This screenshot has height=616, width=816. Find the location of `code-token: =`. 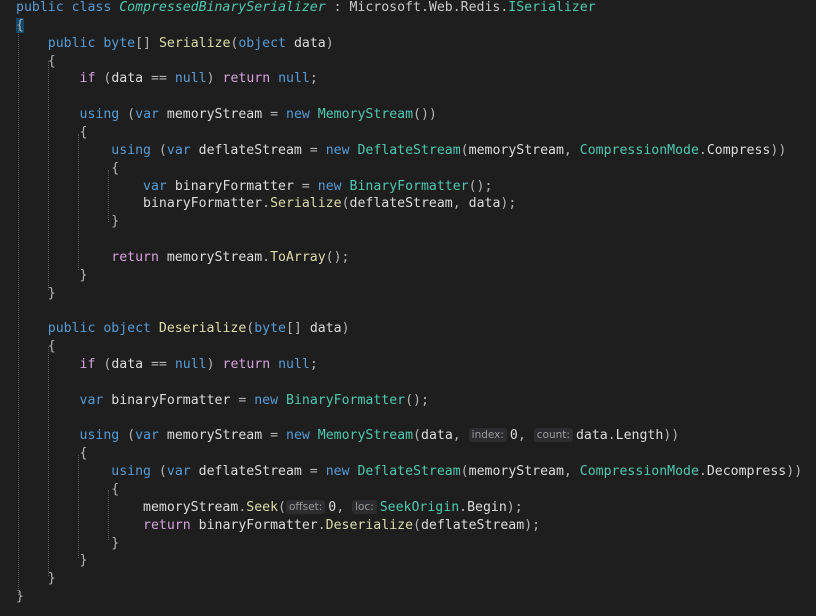

code-token: = is located at coordinates (278, 436).